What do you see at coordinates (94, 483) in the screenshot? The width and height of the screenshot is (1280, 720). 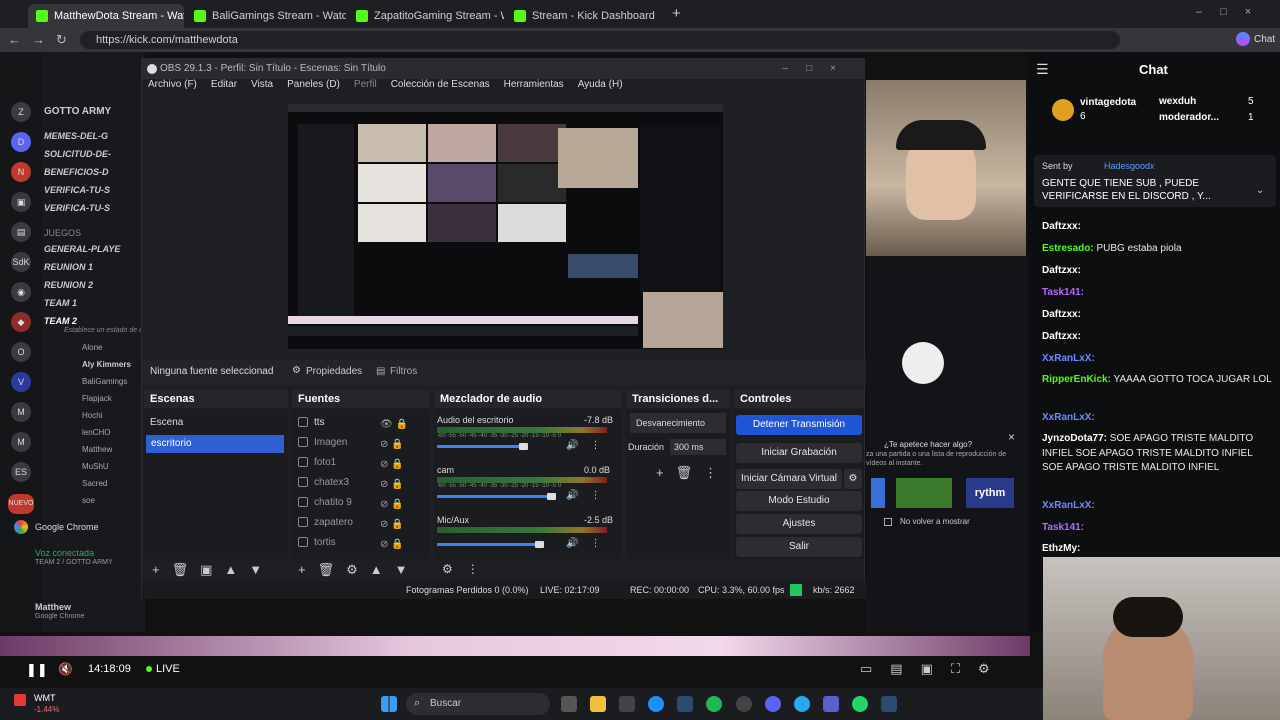 I see `voice-member: Sacred` at bounding box center [94, 483].